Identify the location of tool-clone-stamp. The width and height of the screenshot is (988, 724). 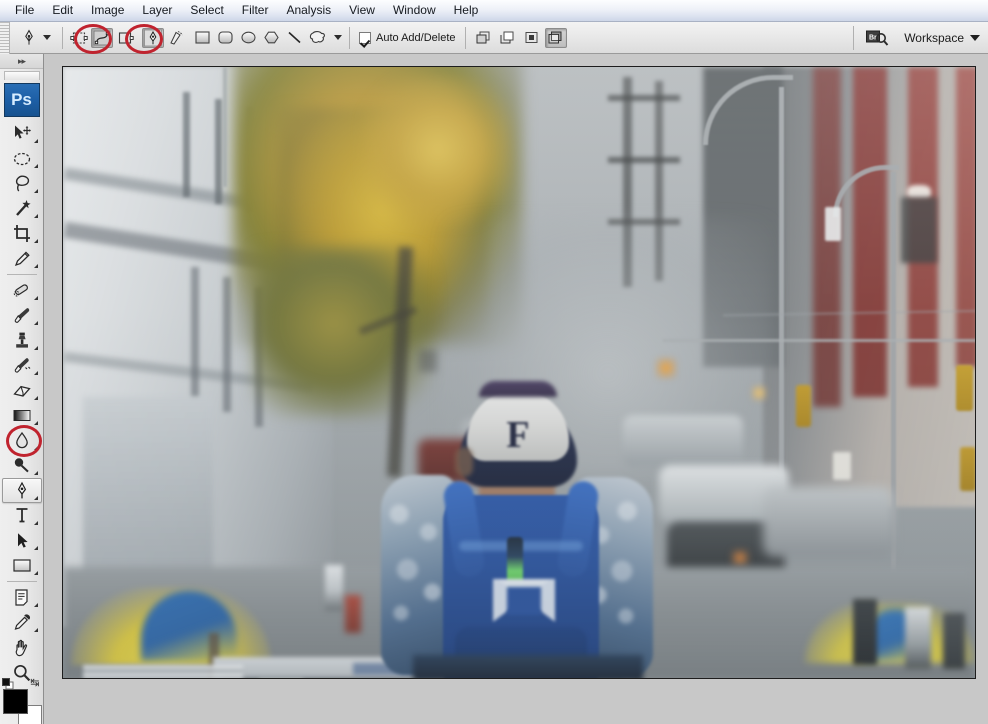
(22, 340).